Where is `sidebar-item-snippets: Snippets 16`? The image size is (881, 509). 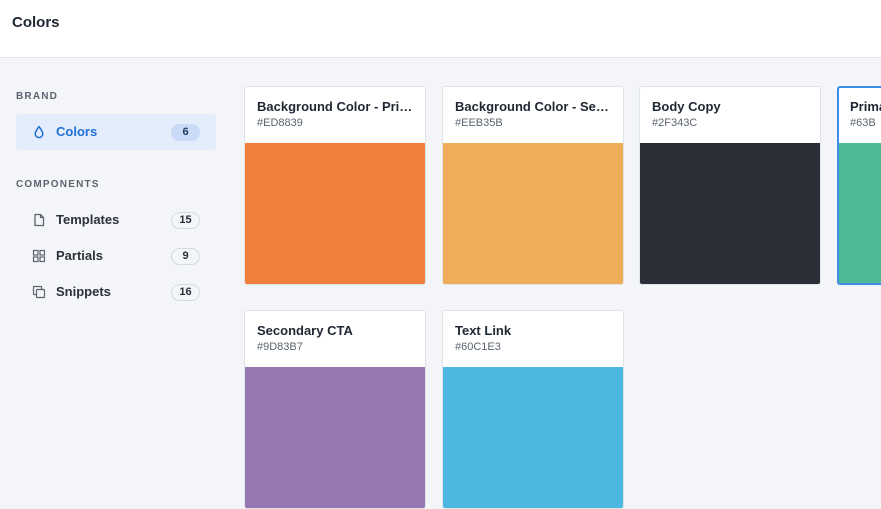 sidebar-item-snippets: Snippets 16 is located at coordinates (116, 292).